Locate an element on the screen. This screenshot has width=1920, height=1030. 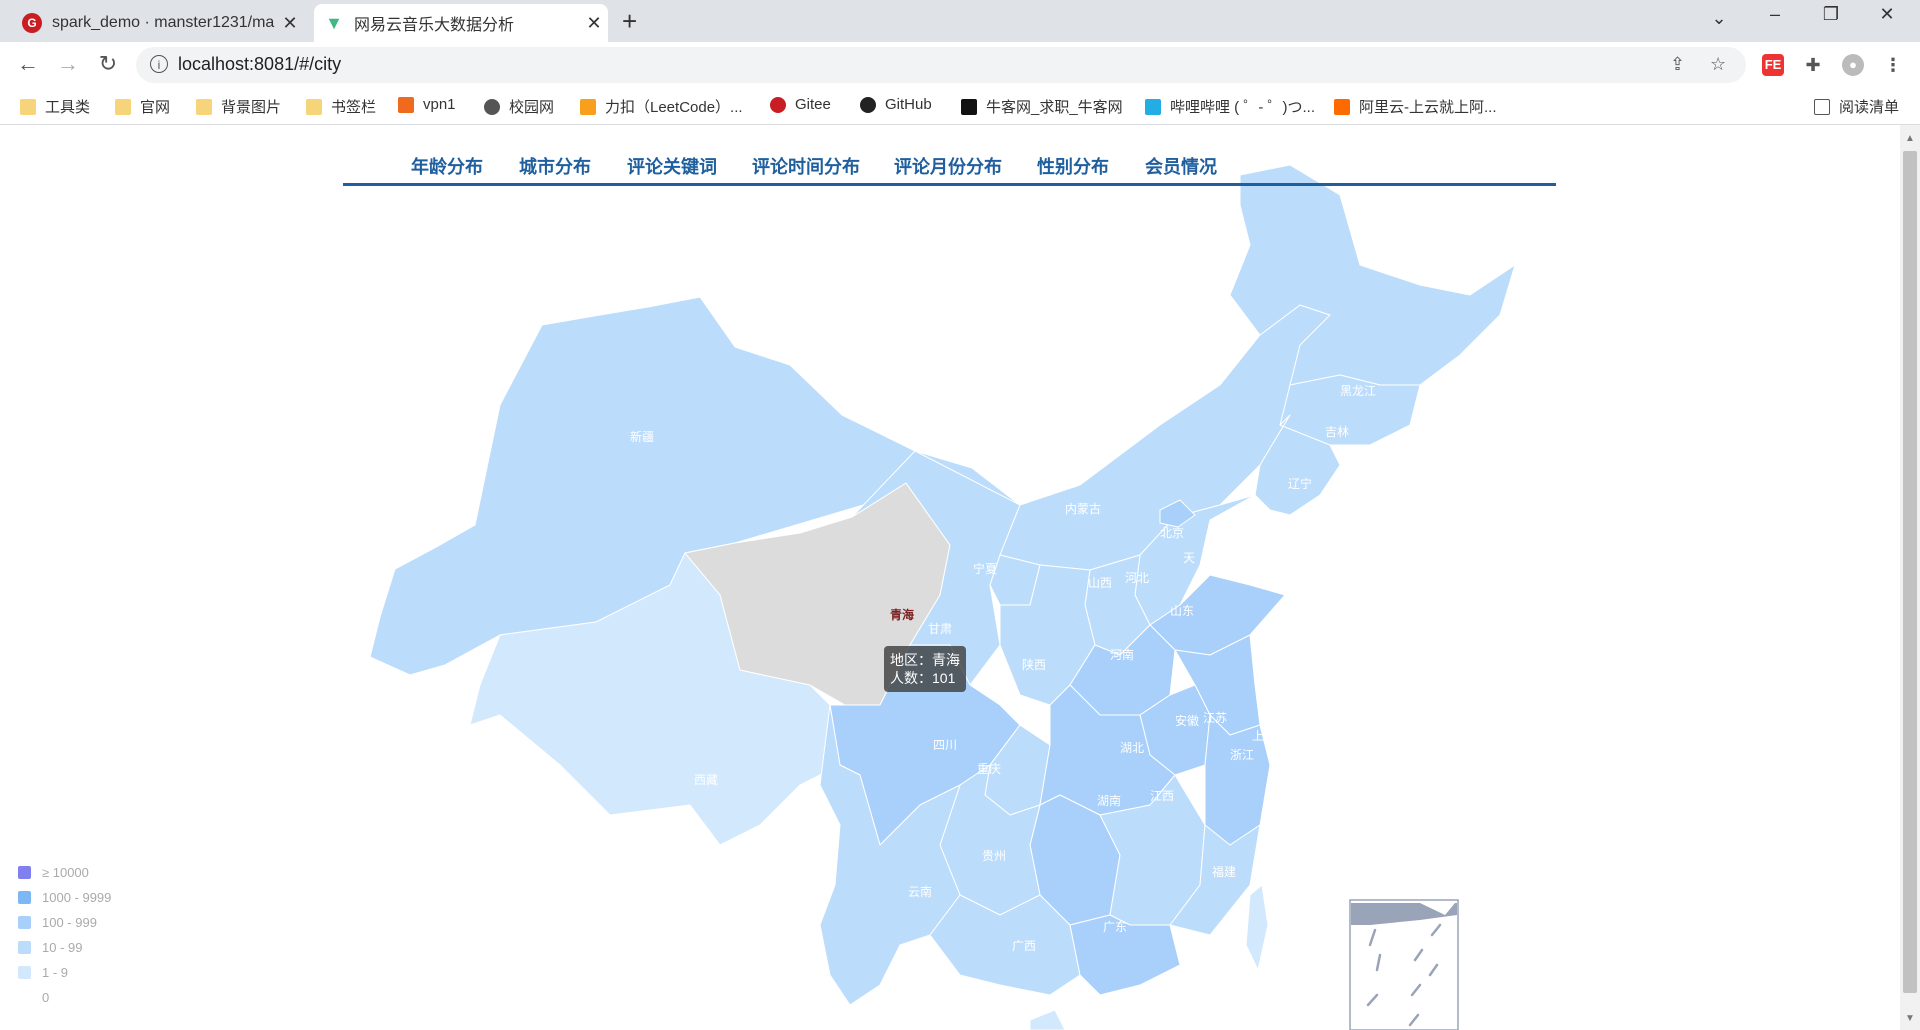
region-hainan is located at coordinates (1047, 1019).